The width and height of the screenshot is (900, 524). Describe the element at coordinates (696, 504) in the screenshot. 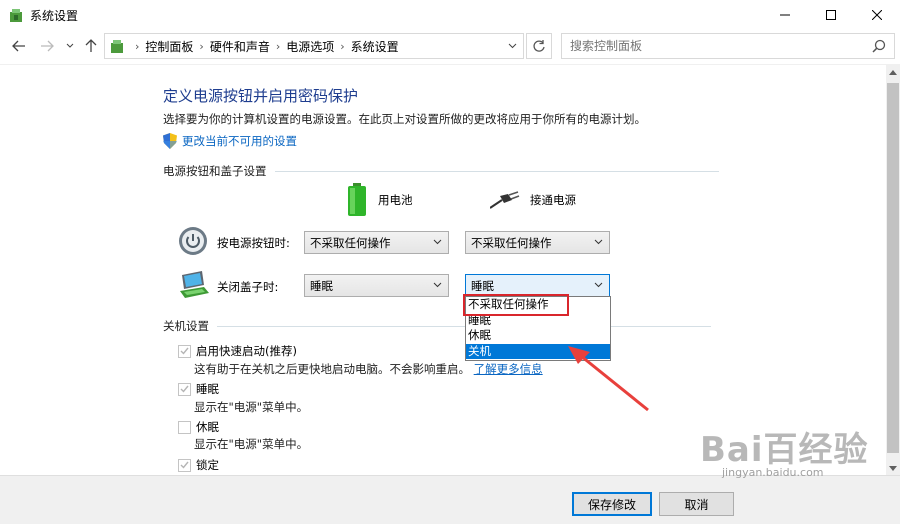

I see `cancel-button: 取消` at that location.